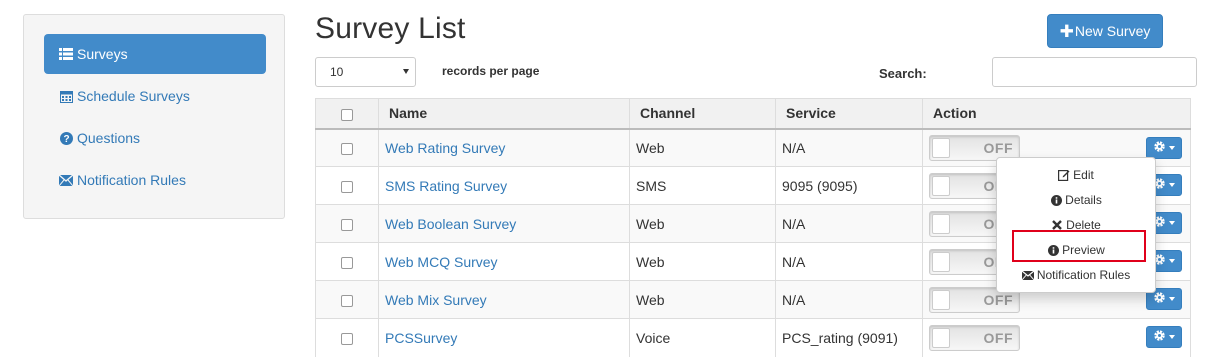 This screenshot has height=359, width=1205. I want to click on records-per-page-label: records per page, so click(491, 71).